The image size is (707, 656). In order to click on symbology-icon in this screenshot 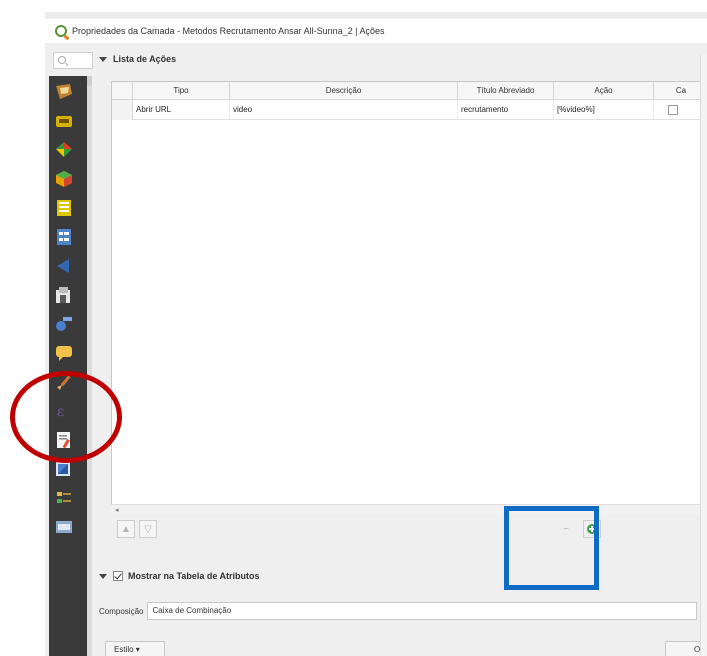, I will do `click(64, 150)`.